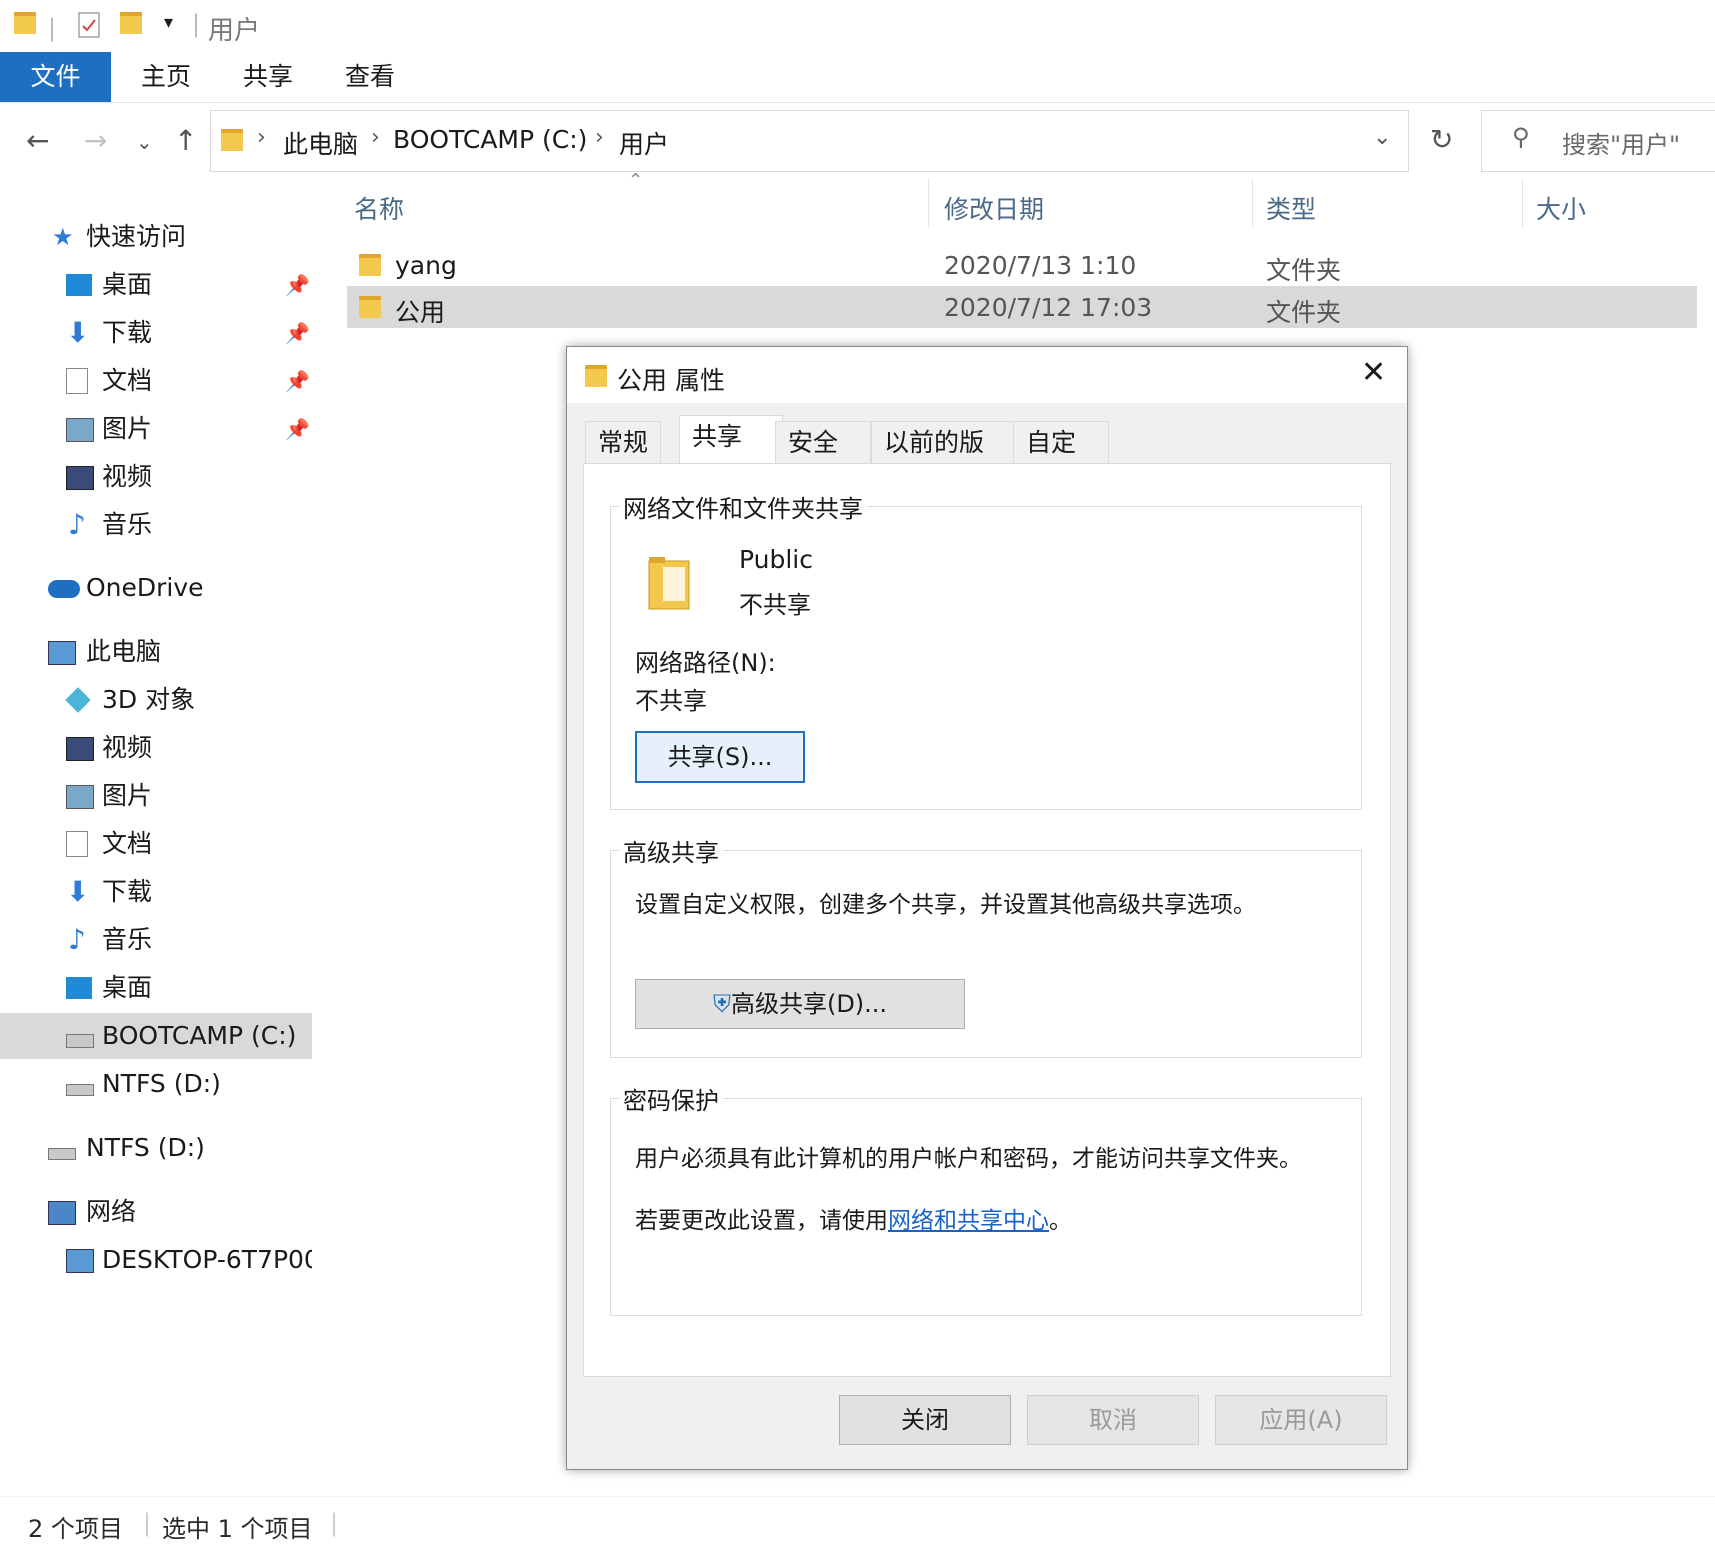 This screenshot has height=1549, width=1715. I want to click on sidebar-ntfs: NTFS (D:), so click(126, 1148).